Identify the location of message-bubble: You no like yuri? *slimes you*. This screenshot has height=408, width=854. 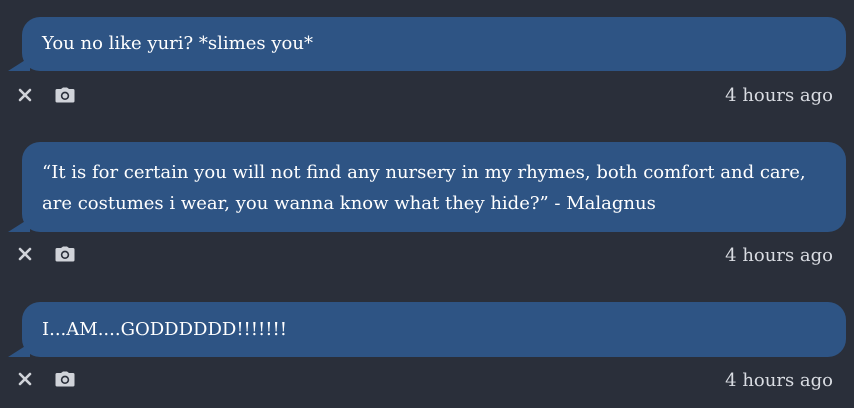
(434, 44).